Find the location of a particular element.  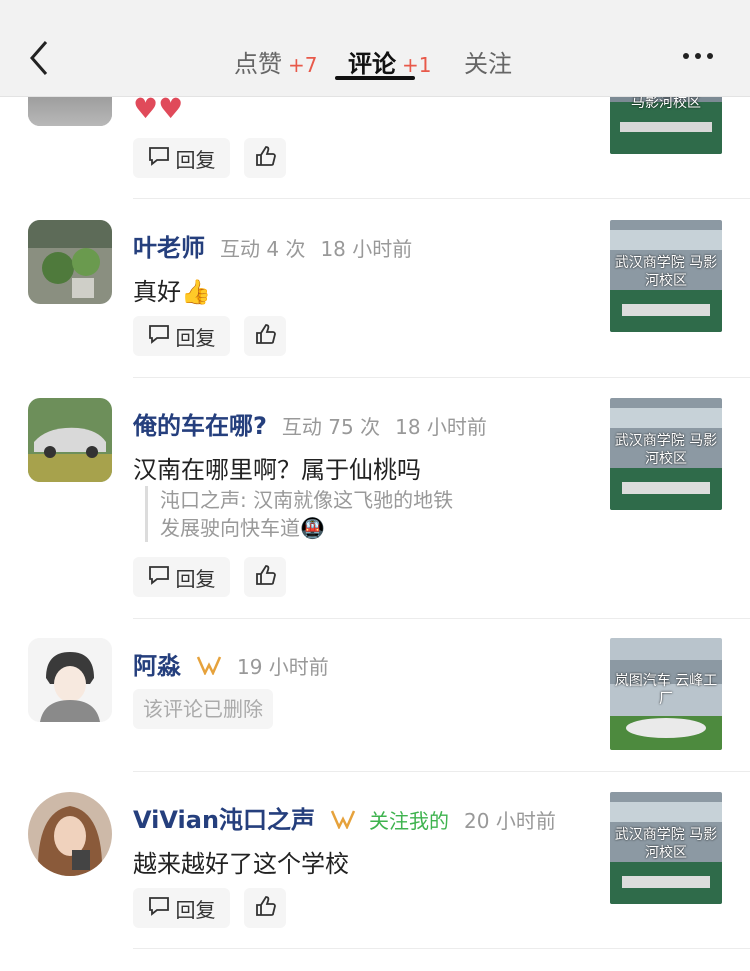

quote-line: 发展驶向快车道🚇 is located at coordinates (242, 528).